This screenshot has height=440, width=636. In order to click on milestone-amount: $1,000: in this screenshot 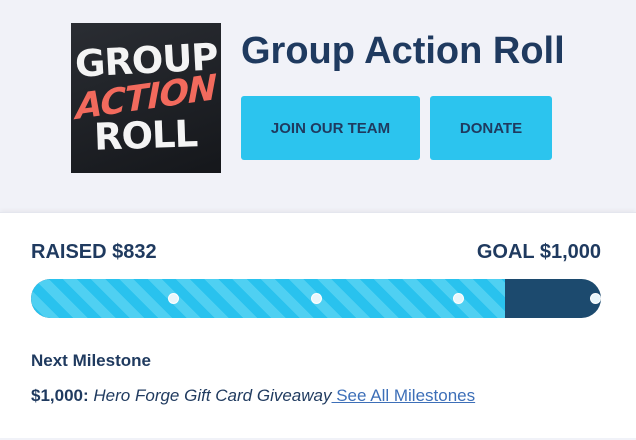, I will do `click(60, 395)`.